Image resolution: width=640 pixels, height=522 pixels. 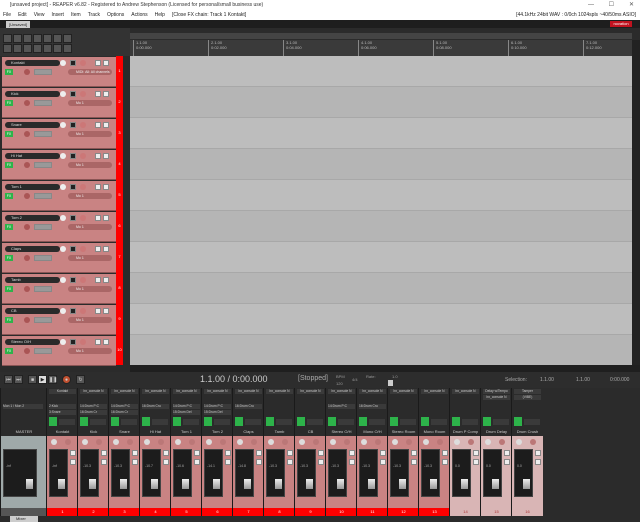 What do you see at coordinates (209, 15) in the screenshot?
I see `menu-item: [Close FX chain: Track 1 Kontakt]` at bounding box center [209, 15].